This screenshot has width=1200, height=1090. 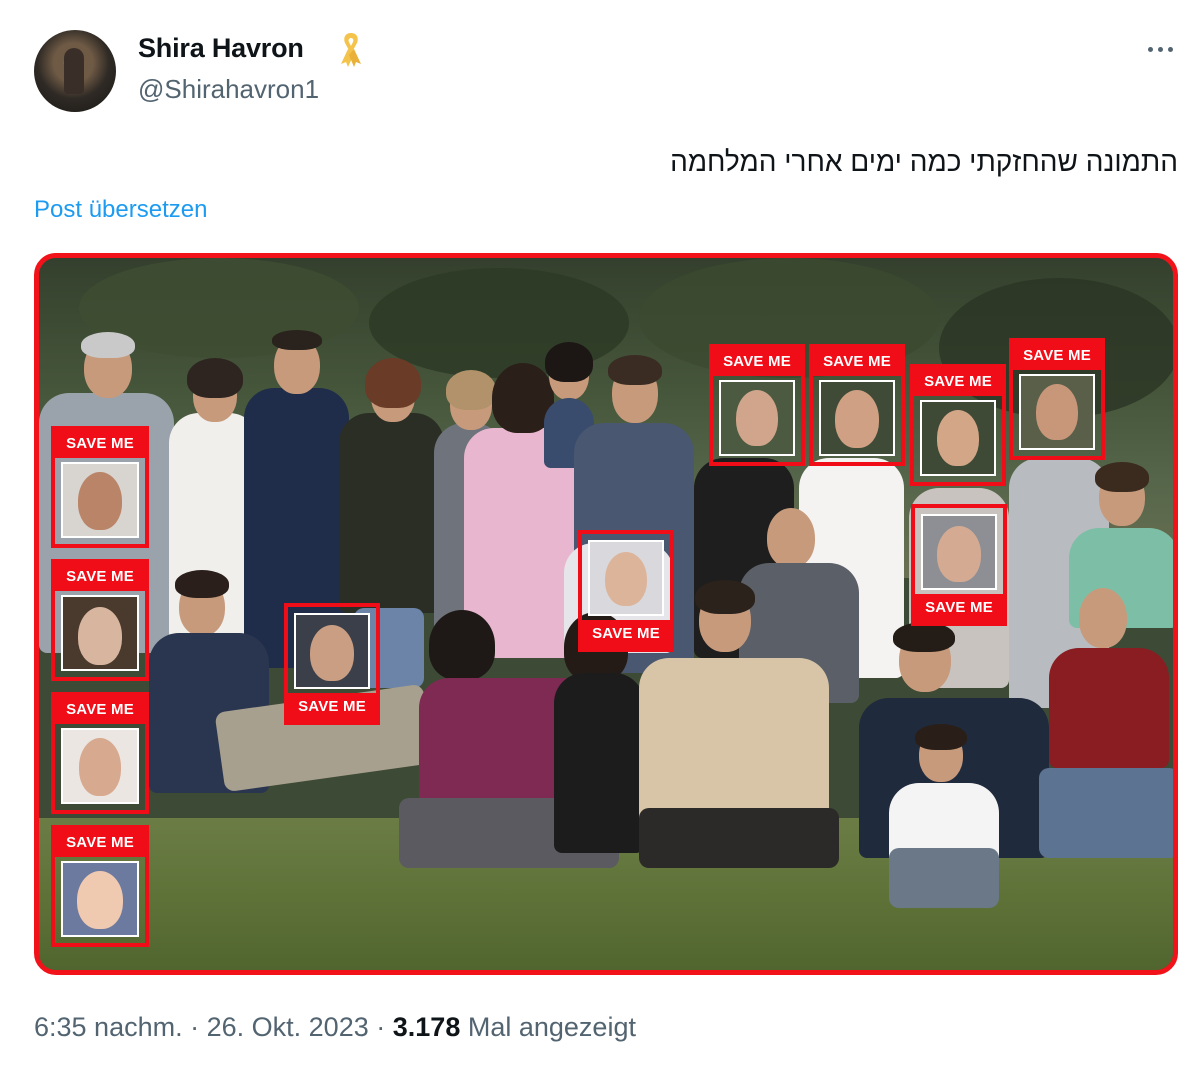 I want to click on more-options-icon, so click(x=1160, y=49).